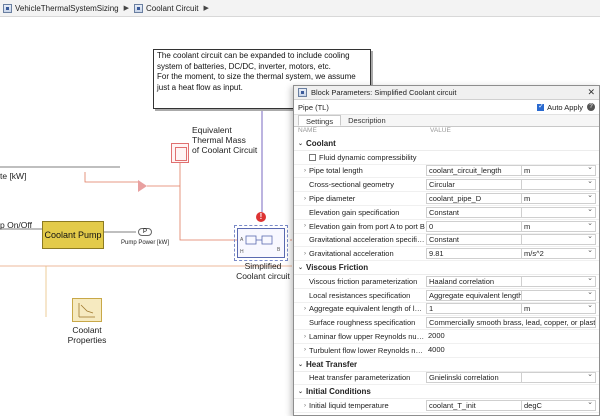 The width and height of the screenshot is (600, 416). I want to click on thermal-mass-label-line: of Coolant Circuit, so click(225, 150).